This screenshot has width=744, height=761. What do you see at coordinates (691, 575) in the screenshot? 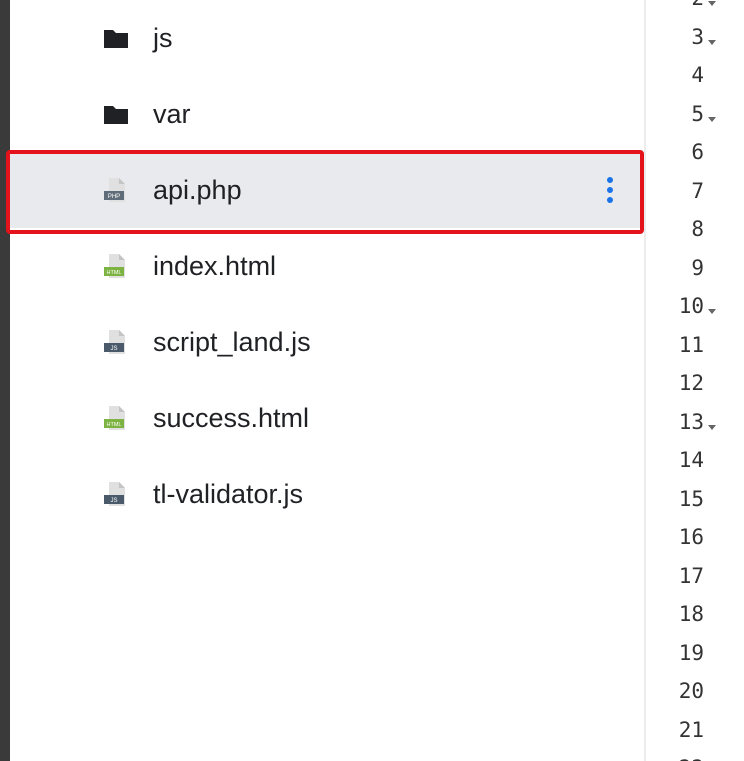
I see `line-number: 17` at bounding box center [691, 575].